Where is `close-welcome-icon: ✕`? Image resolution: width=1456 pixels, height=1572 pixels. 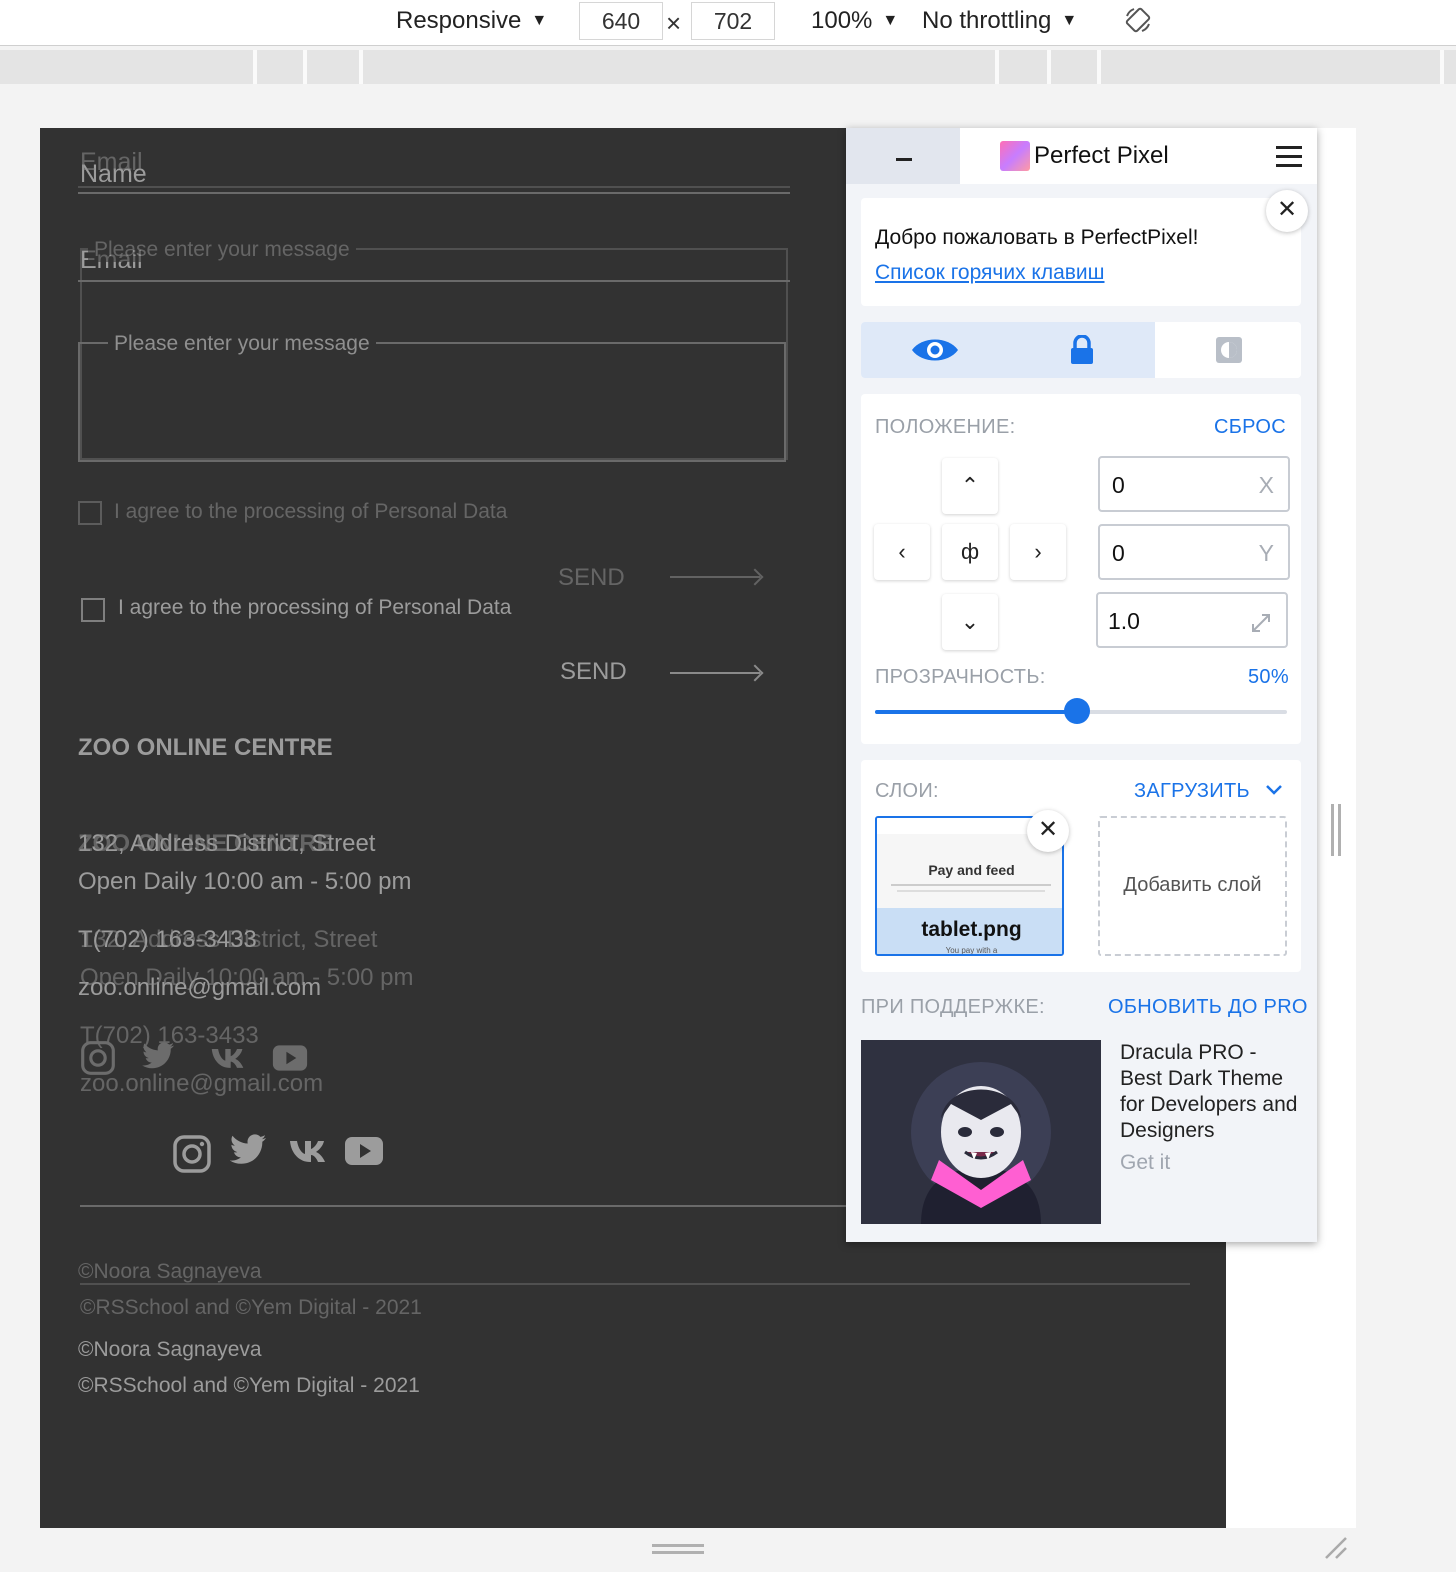 close-welcome-icon: ✕ is located at coordinates (1287, 211).